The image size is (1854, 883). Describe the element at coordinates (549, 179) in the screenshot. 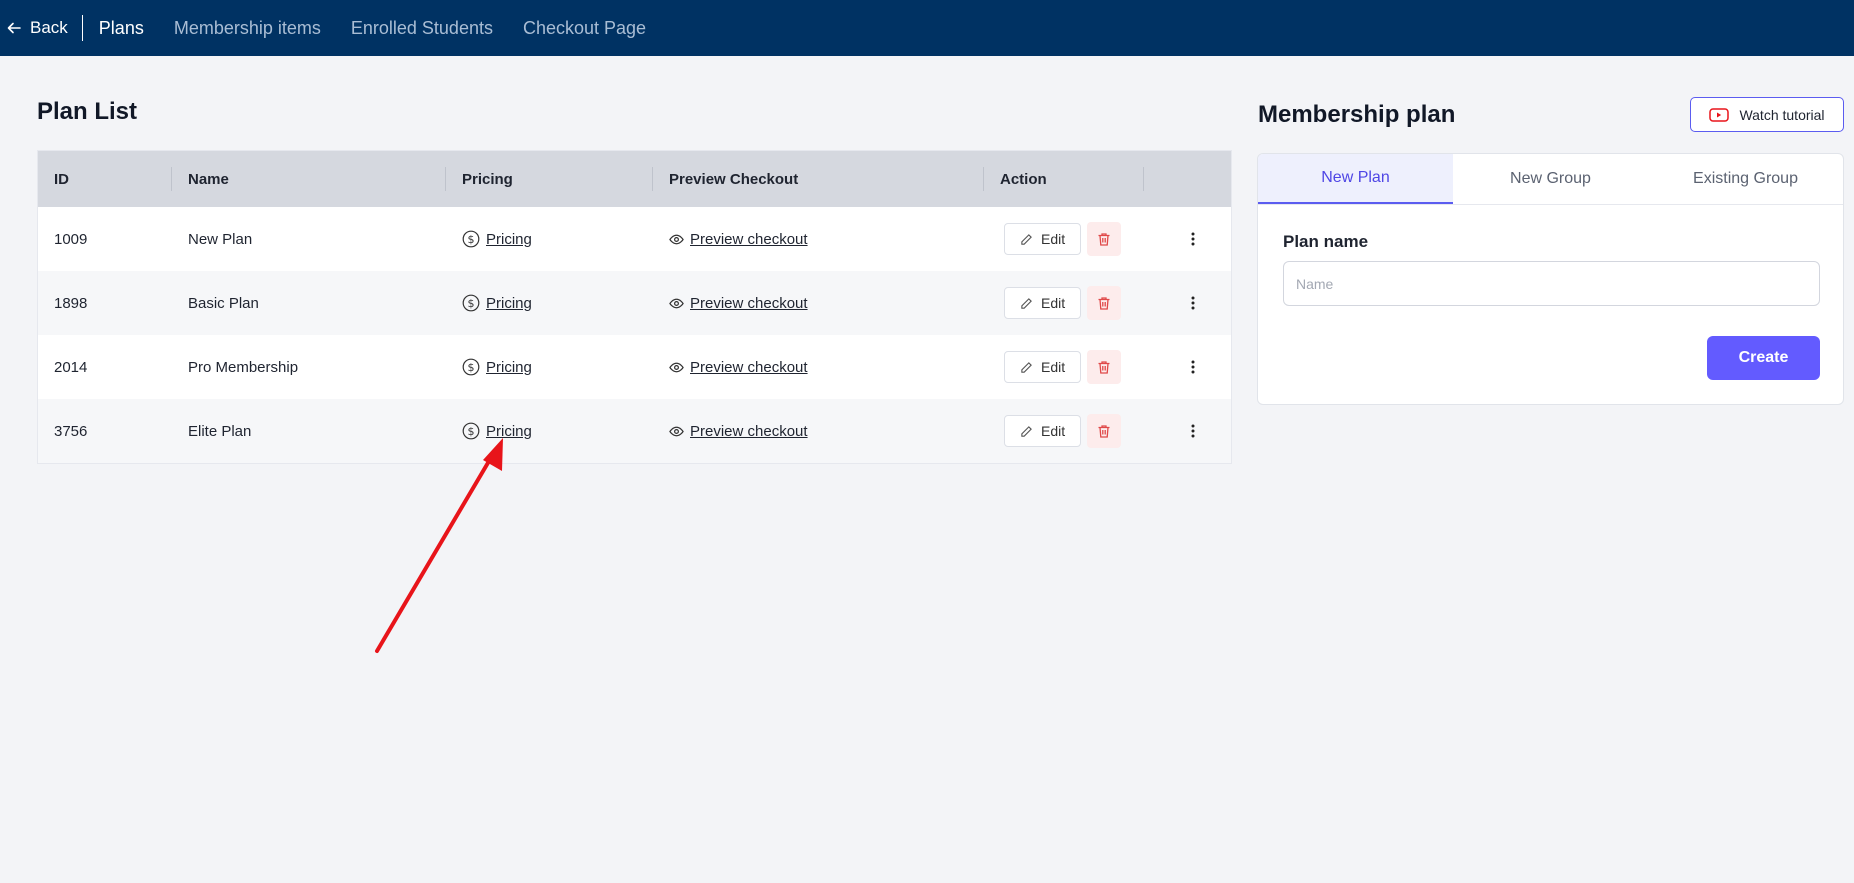

I see `column-header-pricing: Pricing` at that location.